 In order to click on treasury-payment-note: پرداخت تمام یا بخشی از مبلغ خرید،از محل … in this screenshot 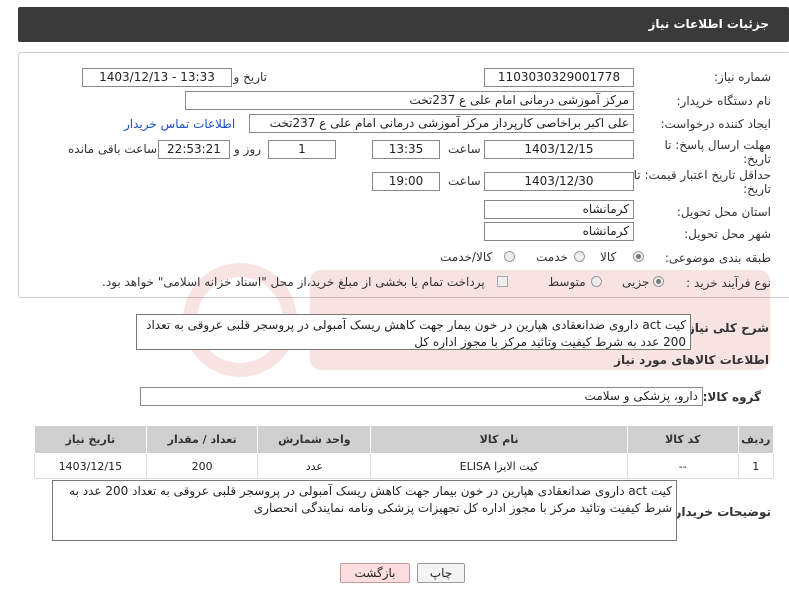, I will do `click(293, 282)`.